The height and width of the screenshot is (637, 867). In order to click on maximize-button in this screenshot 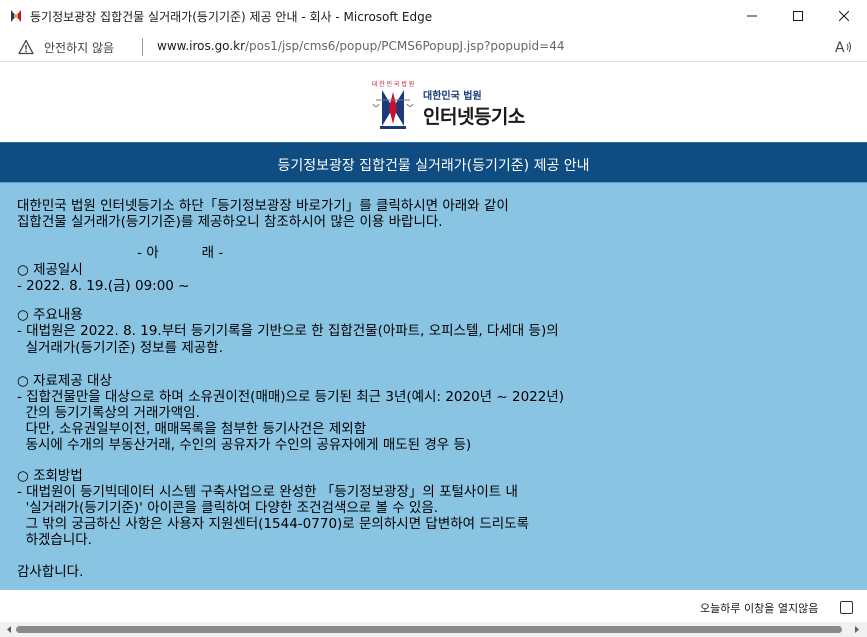, I will do `click(798, 16)`.